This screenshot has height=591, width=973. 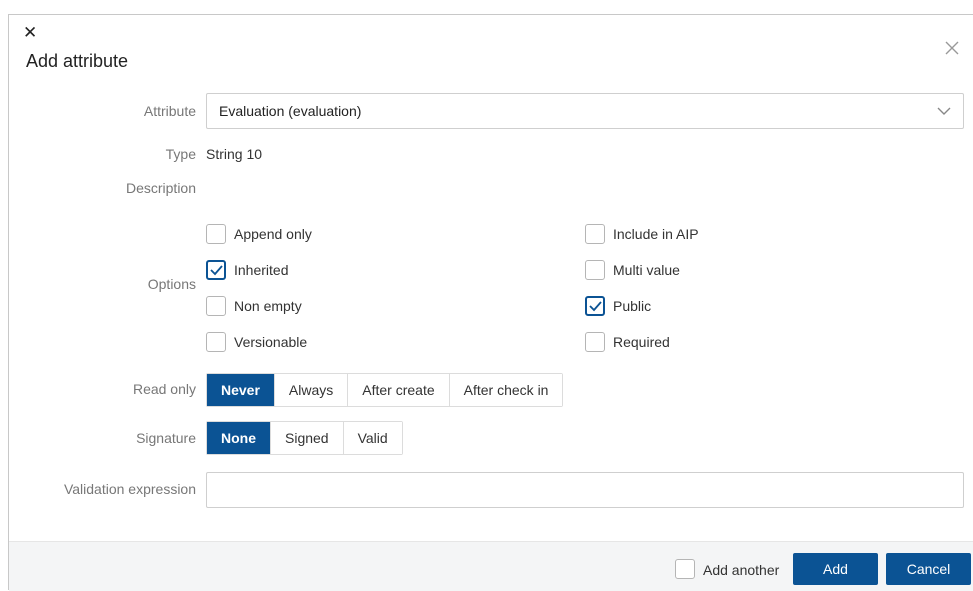 I want to click on signature-none: None, so click(x=239, y=438).